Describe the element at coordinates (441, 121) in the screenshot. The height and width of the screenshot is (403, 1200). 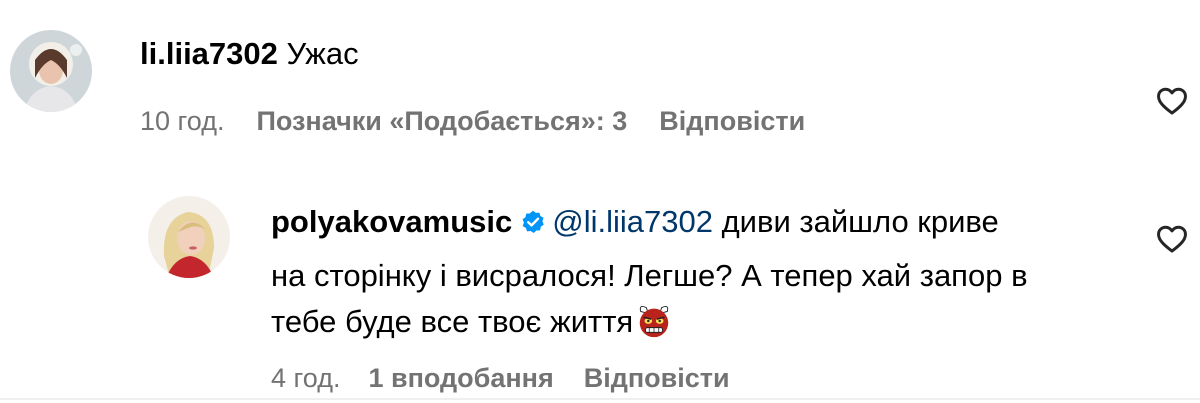
I see `comment-likes-count: Позначки «Подобається»: 3` at that location.